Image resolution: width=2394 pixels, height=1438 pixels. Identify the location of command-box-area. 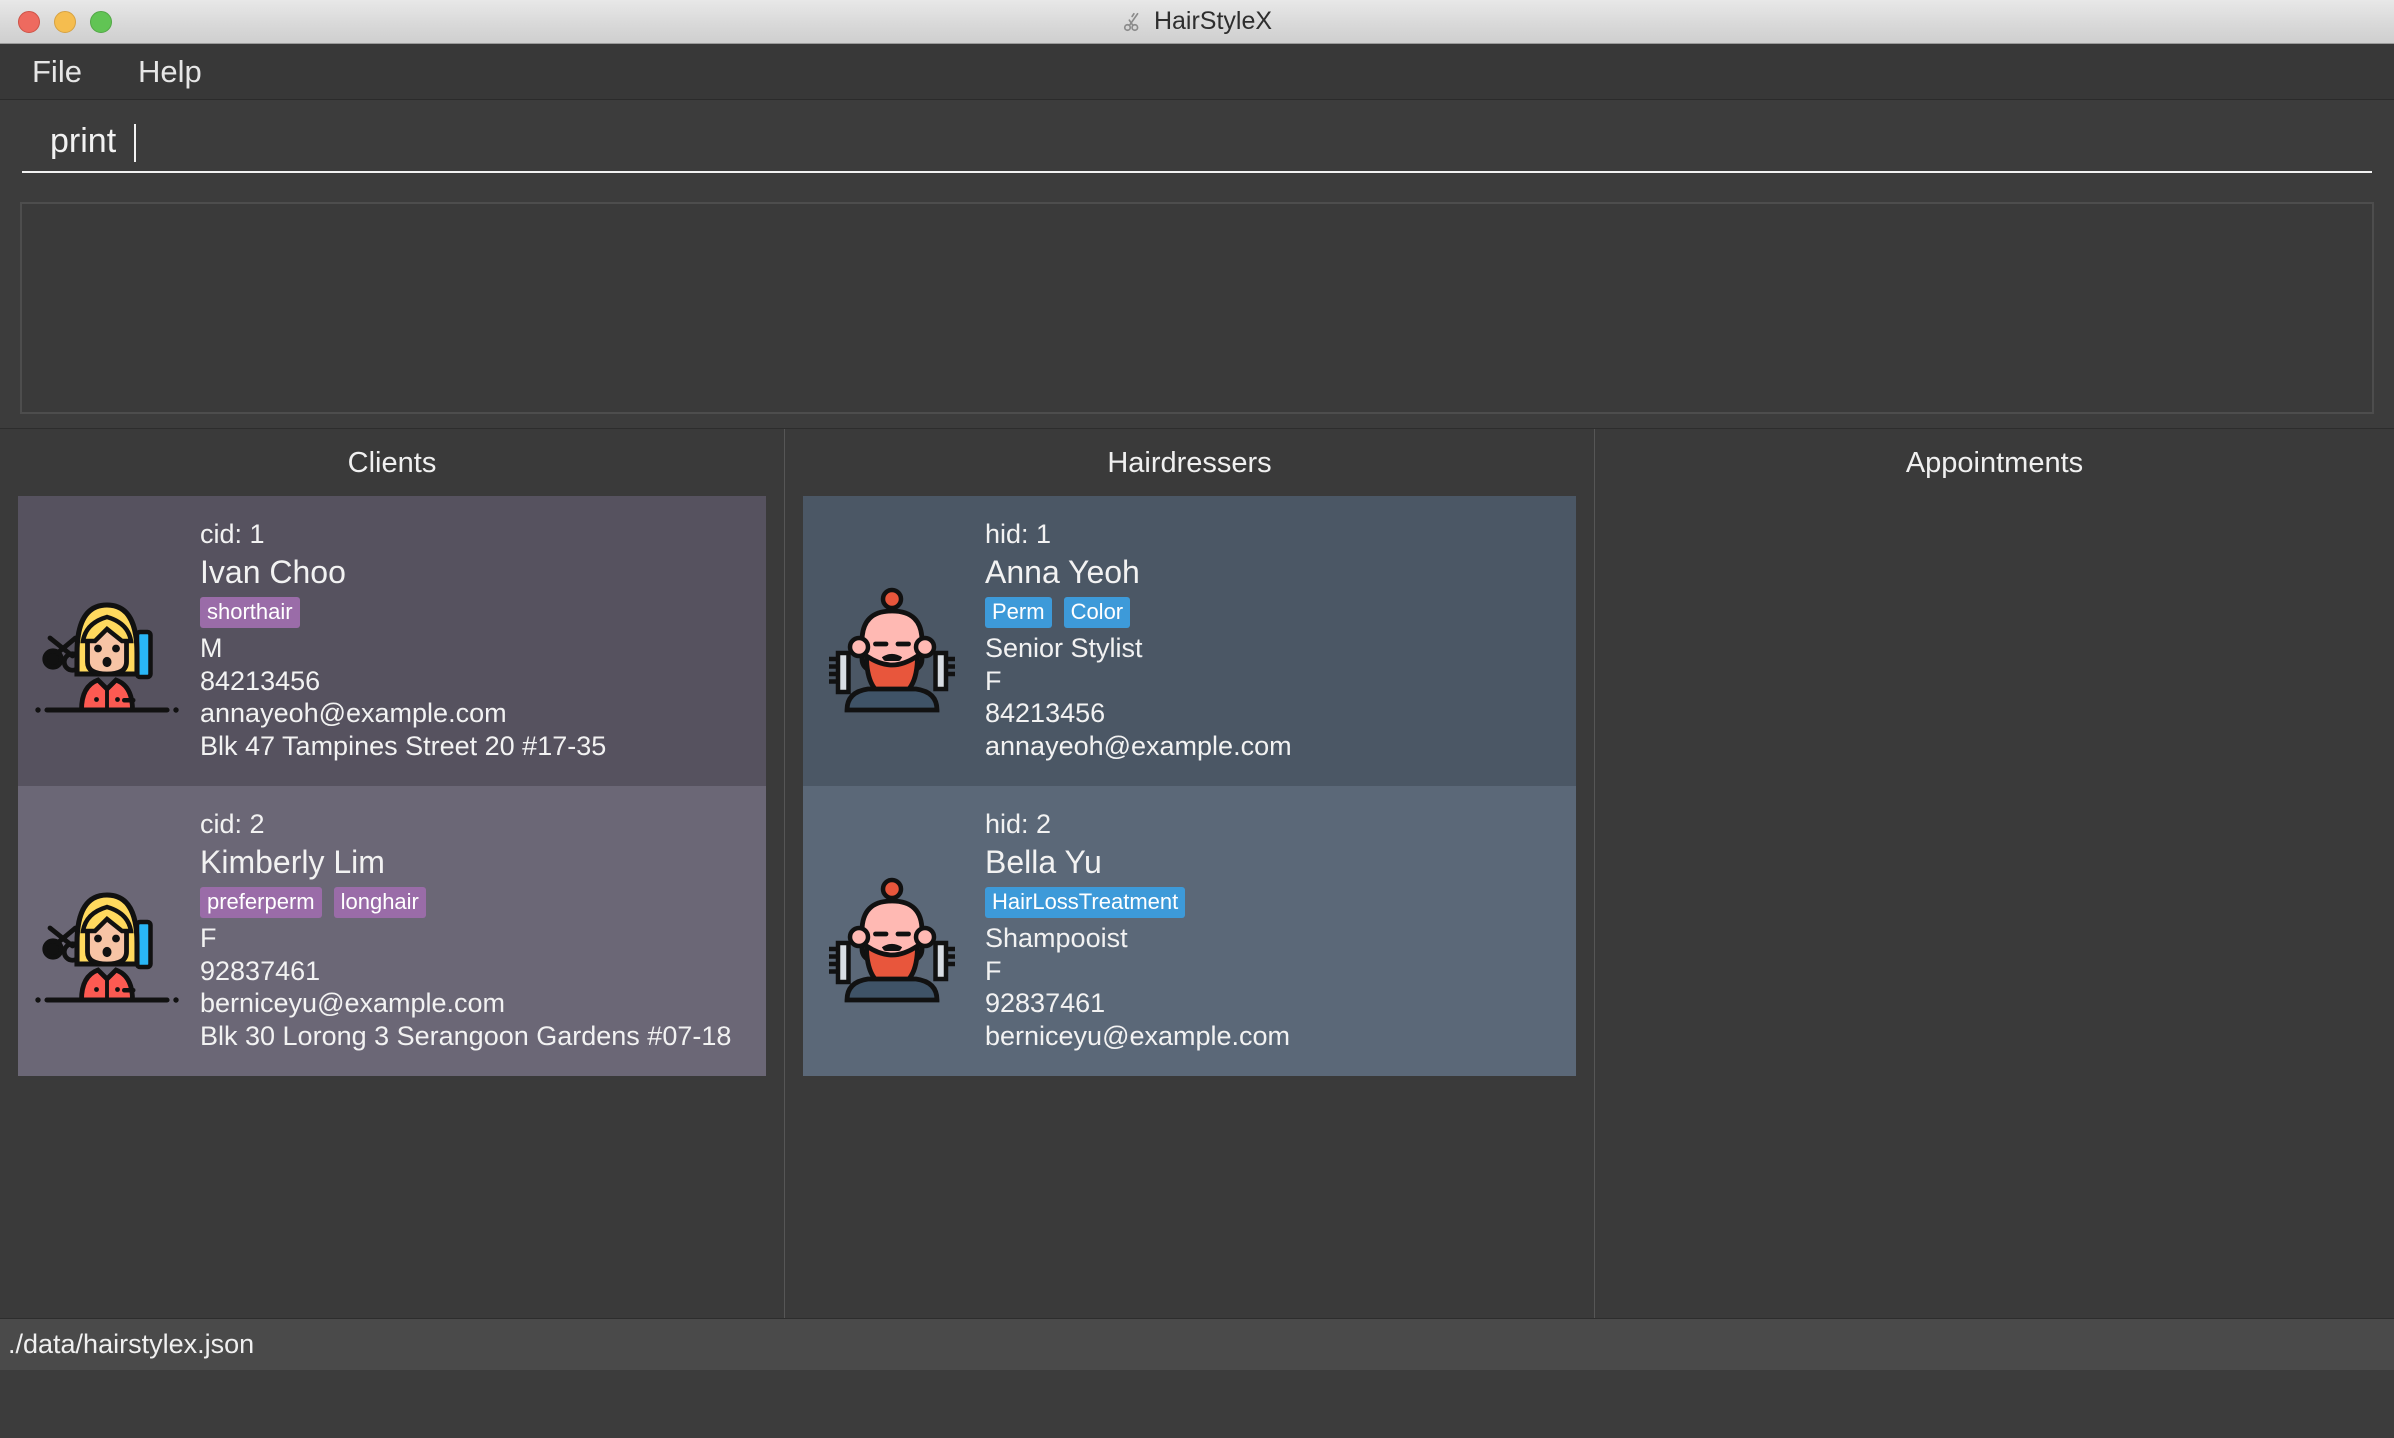
(1197, 146).